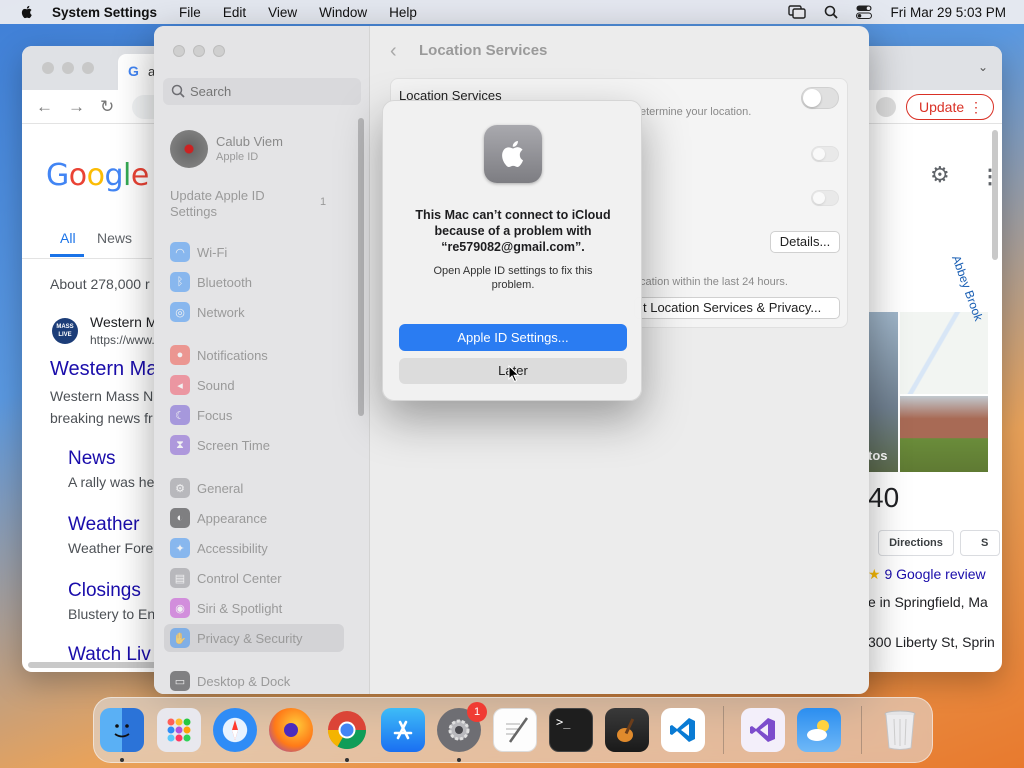  Describe the element at coordinates (512, 154) in the screenshot. I see `apple-logo-icon` at that location.